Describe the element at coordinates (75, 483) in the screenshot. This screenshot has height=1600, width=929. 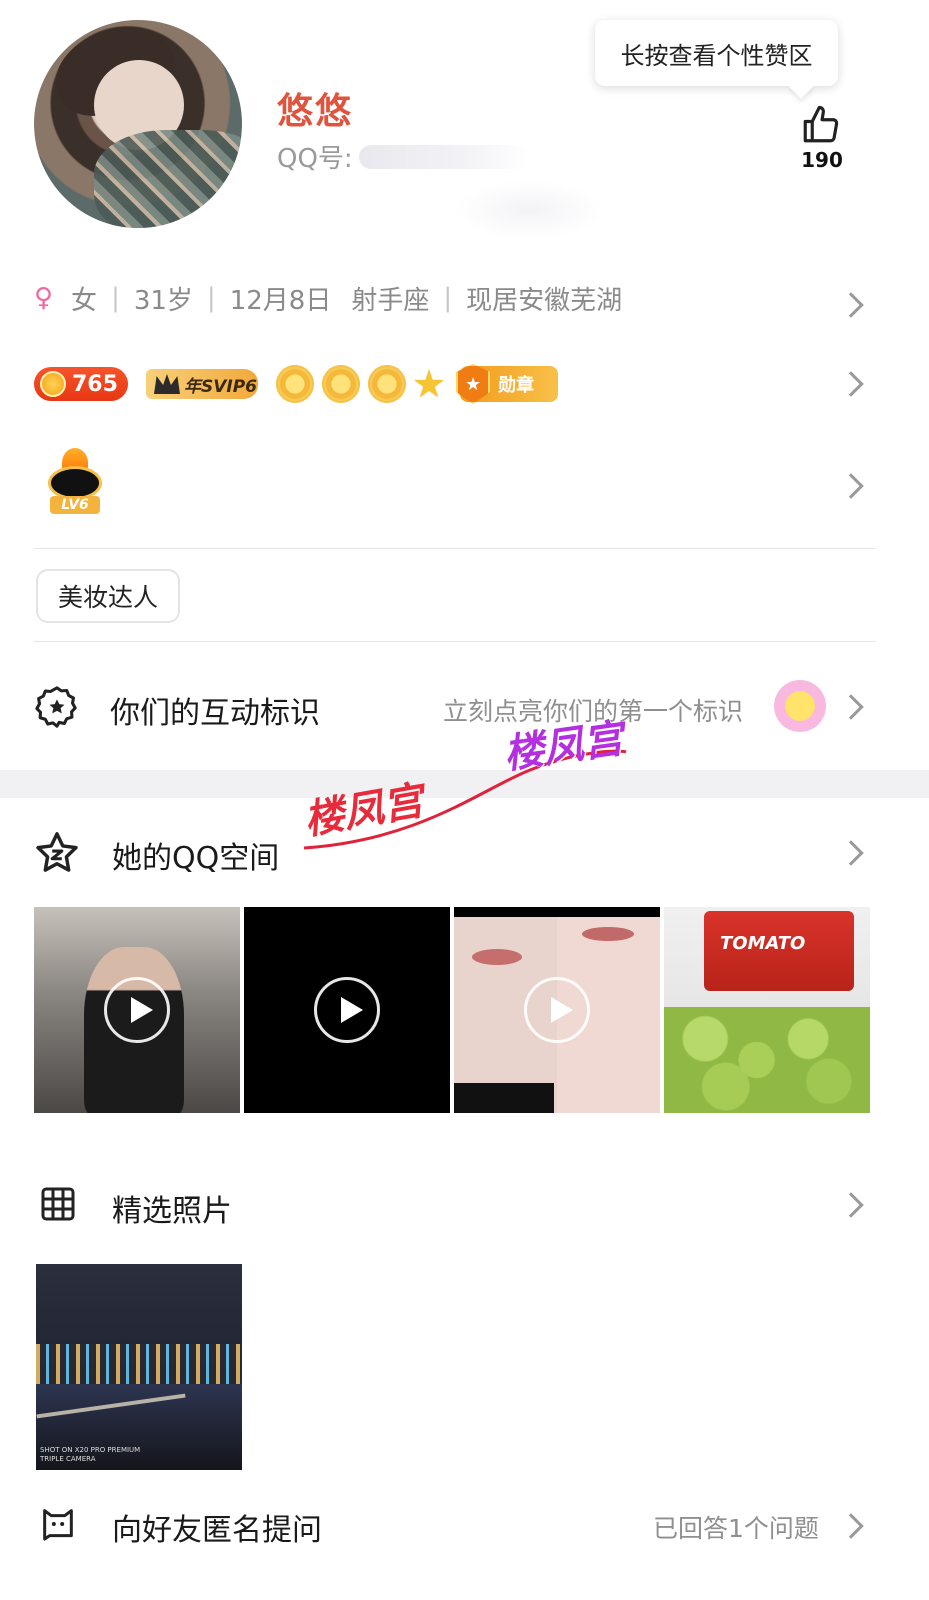
I see `game-level-badge: LV6` at that location.